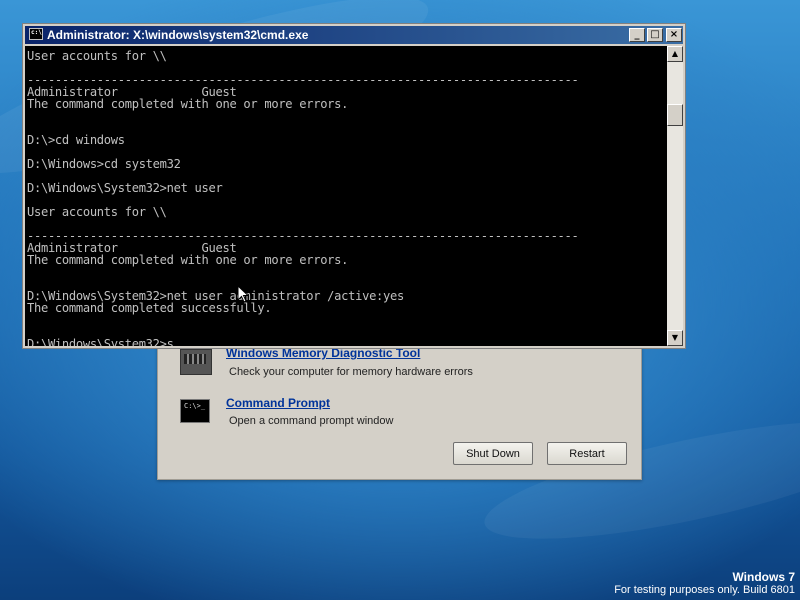 Image resolution: width=800 pixels, height=600 pixels. I want to click on vertical-scrollbar: ▲ ▼, so click(675, 196).